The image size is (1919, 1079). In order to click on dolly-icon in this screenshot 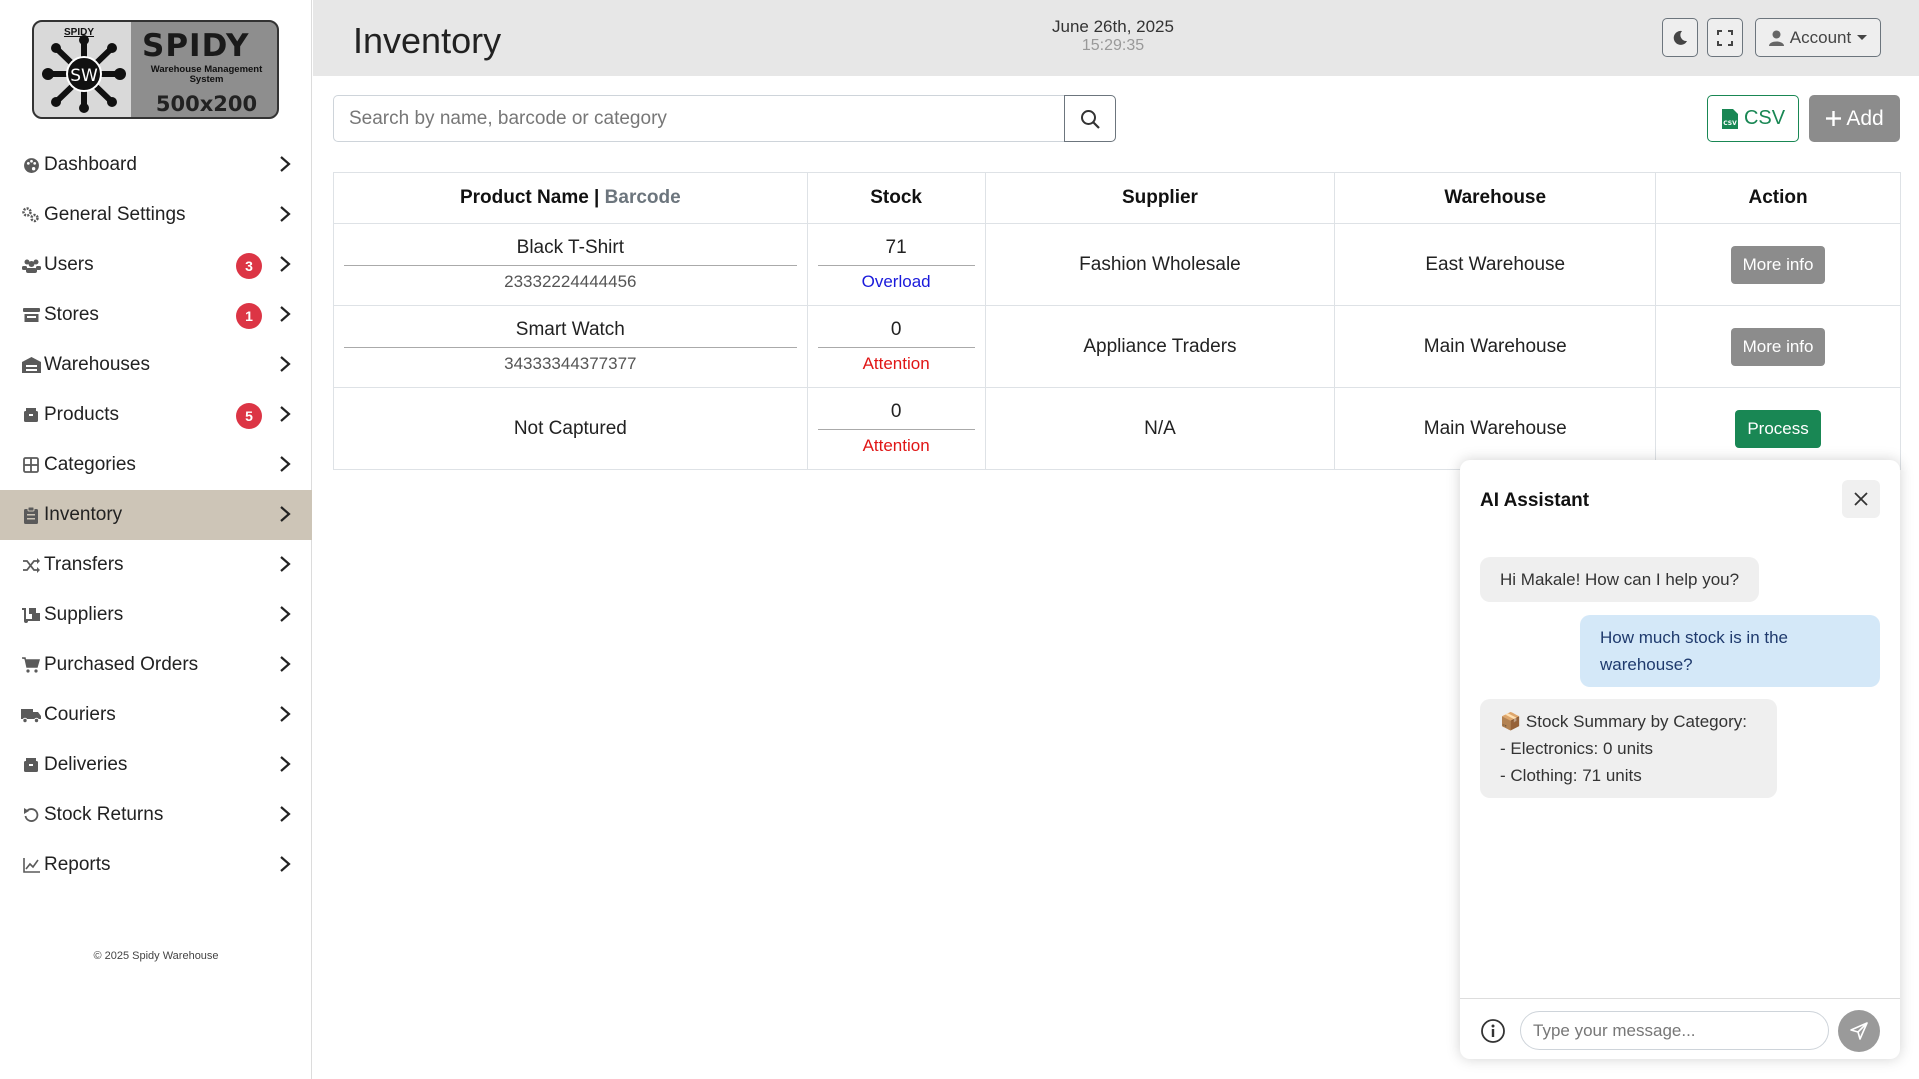, I will do `click(31, 615)`.